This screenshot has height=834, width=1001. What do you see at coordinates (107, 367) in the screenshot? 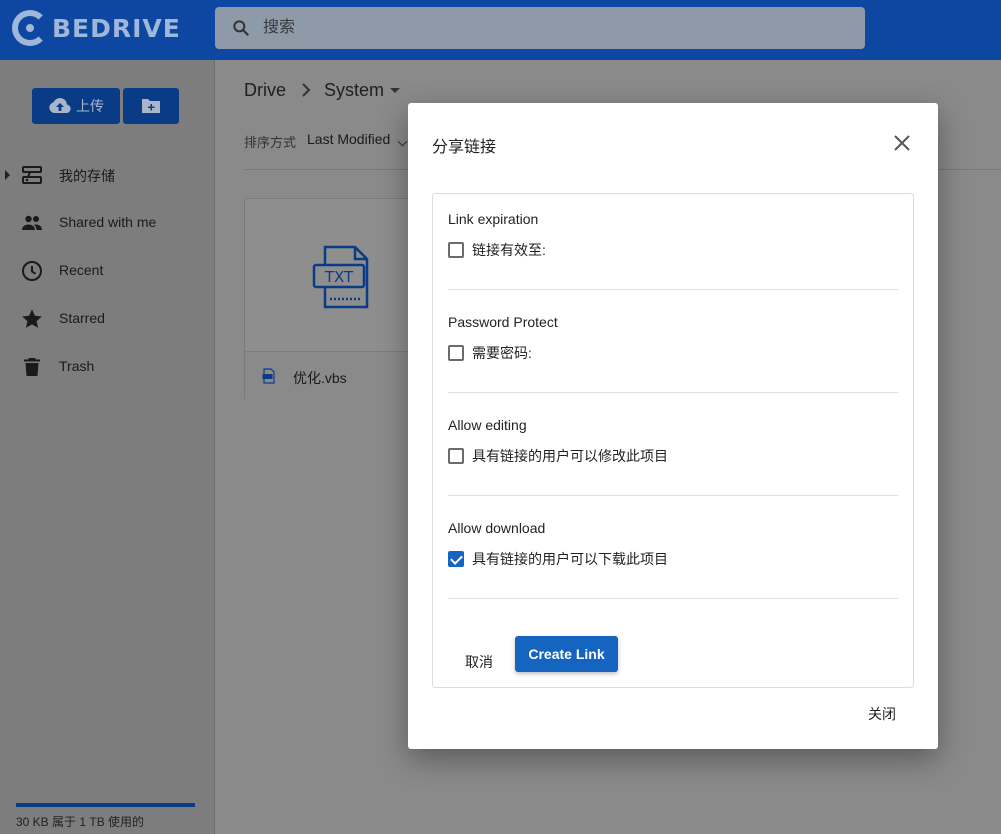
I see `sidebar-item-trash: Trash` at bounding box center [107, 367].